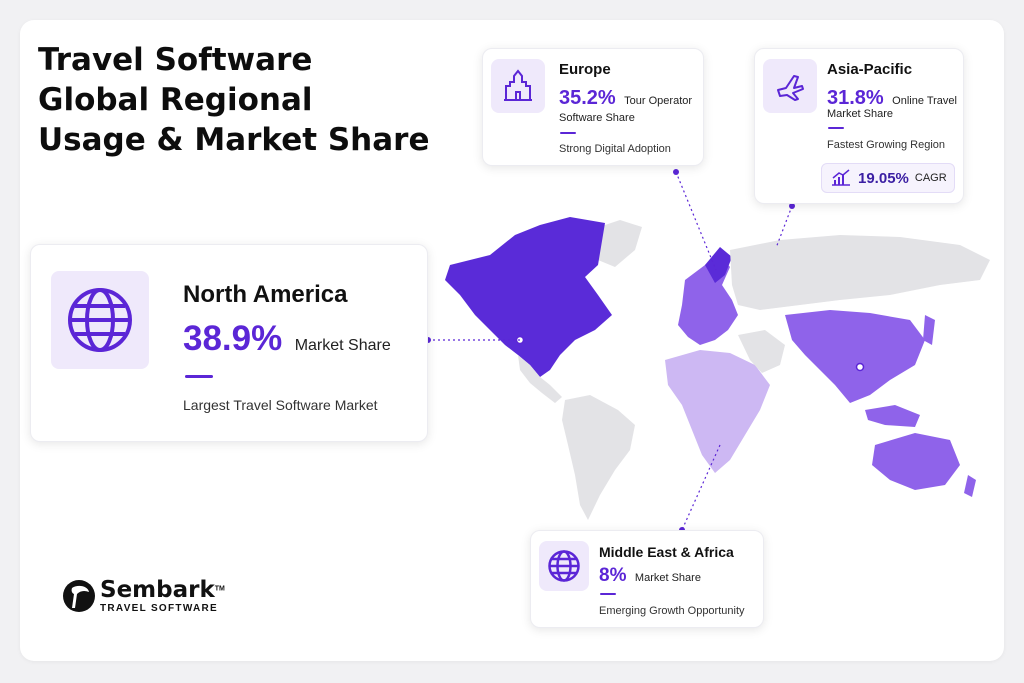 This screenshot has height=683, width=1024. Describe the element at coordinates (666, 552) in the screenshot. I see `mea-name: Middle East & Africa` at that location.